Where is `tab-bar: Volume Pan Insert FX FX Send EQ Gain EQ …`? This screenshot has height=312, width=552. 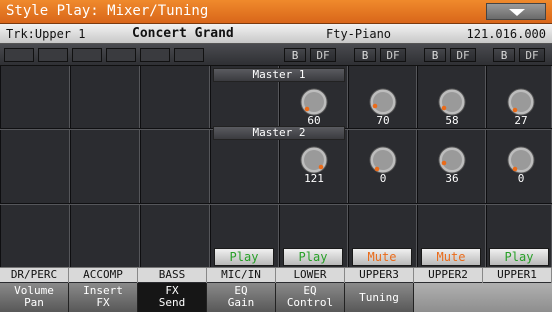
tab-bar: Volume Pan Insert FX FX Send EQ Gain EQ … is located at coordinates (276, 297).